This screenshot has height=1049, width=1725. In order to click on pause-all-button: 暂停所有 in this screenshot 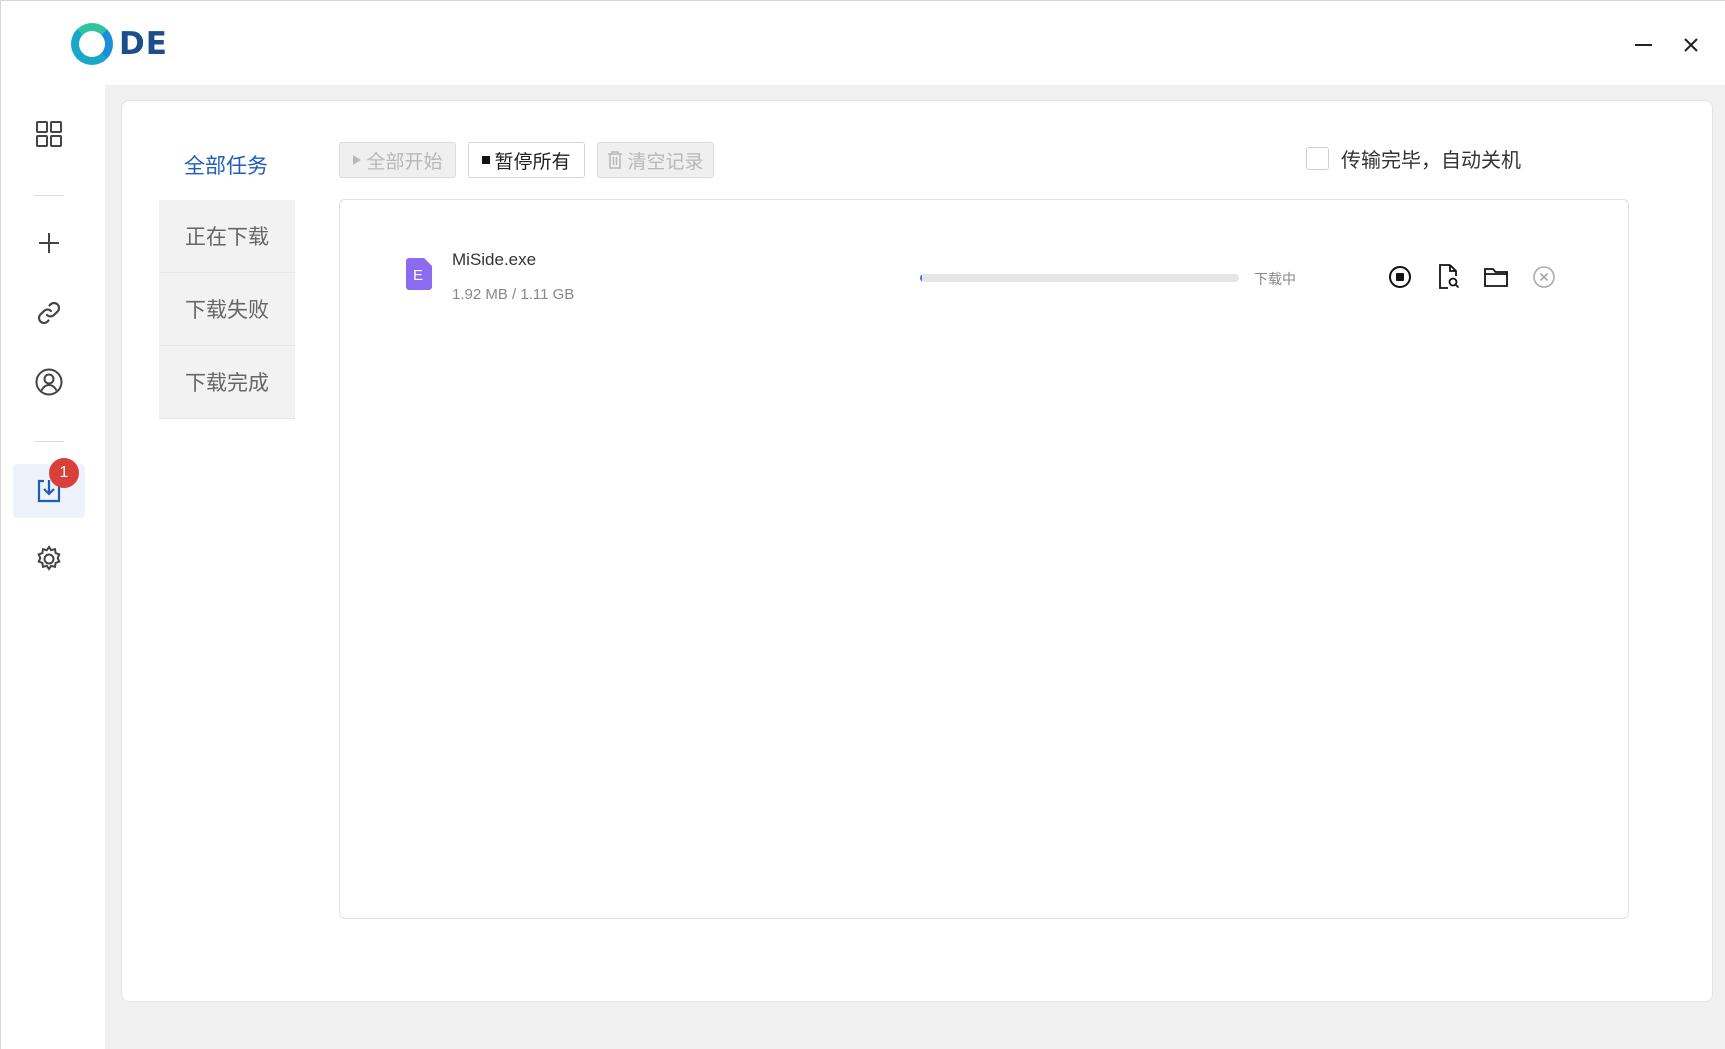, I will do `click(526, 160)`.